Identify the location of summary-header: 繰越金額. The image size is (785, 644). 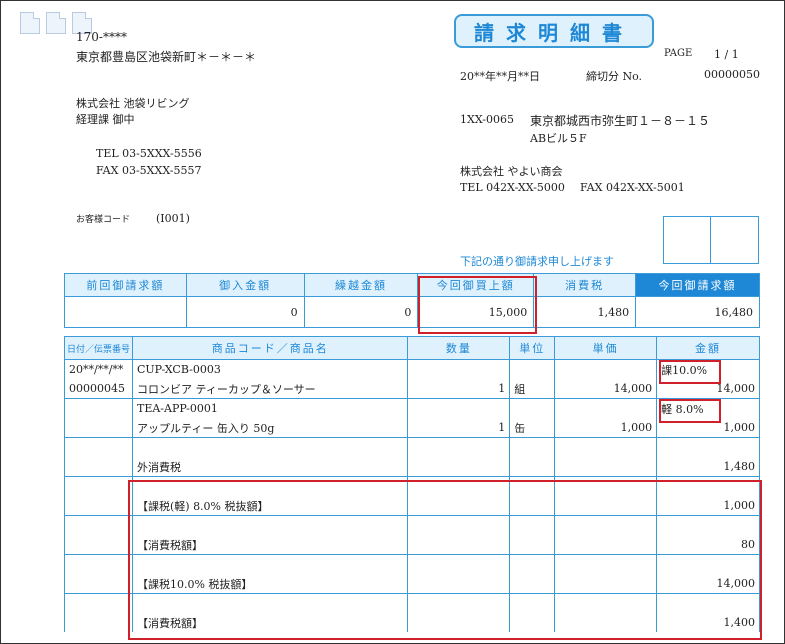
(361, 285).